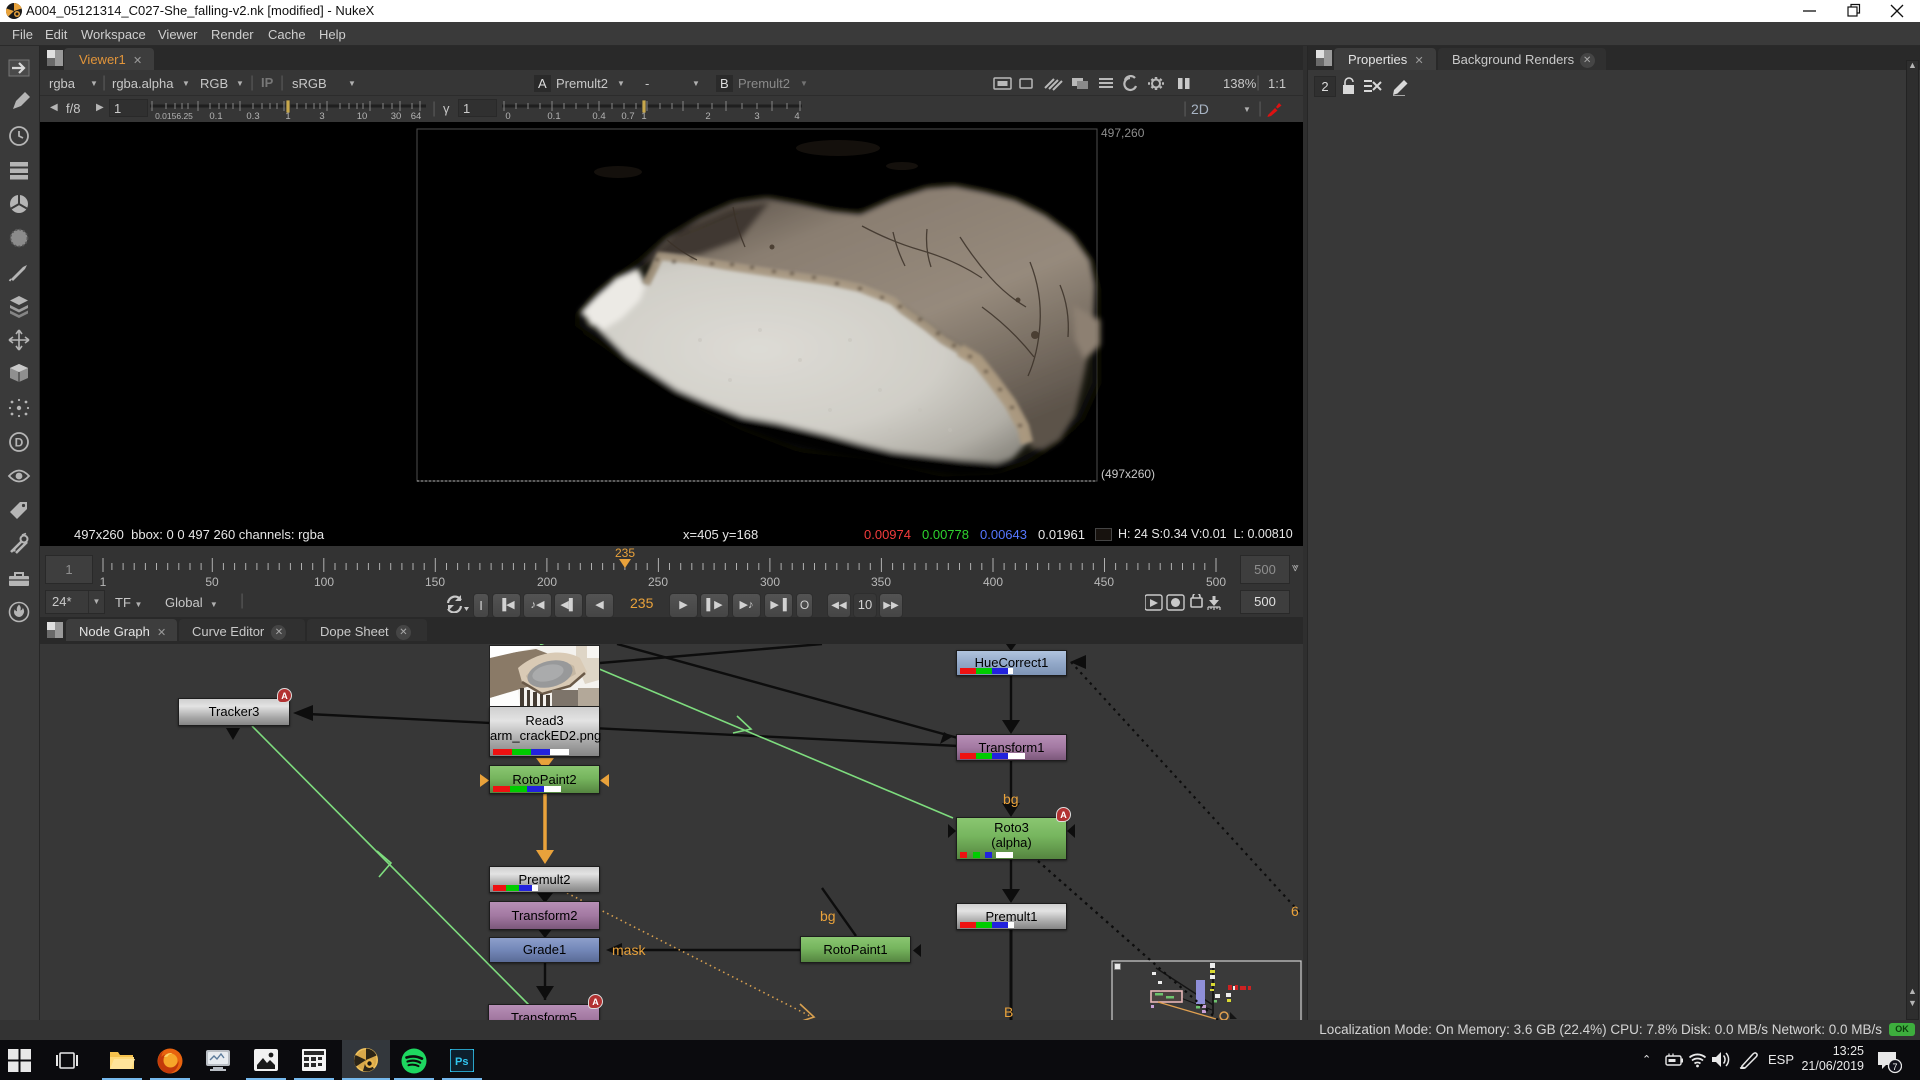  What do you see at coordinates (547, 582) in the screenshot?
I see `svg-text: 200` at bounding box center [547, 582].